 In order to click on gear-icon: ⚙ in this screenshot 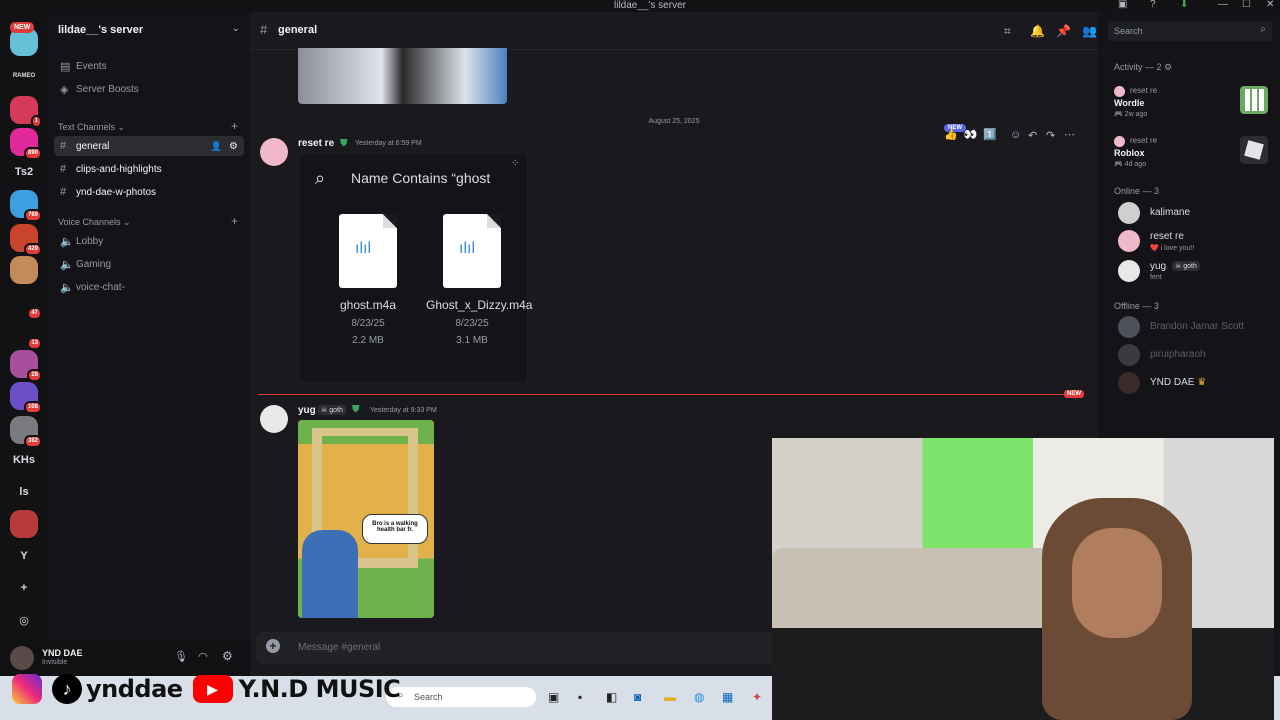, I will do `click(233, 146)`.